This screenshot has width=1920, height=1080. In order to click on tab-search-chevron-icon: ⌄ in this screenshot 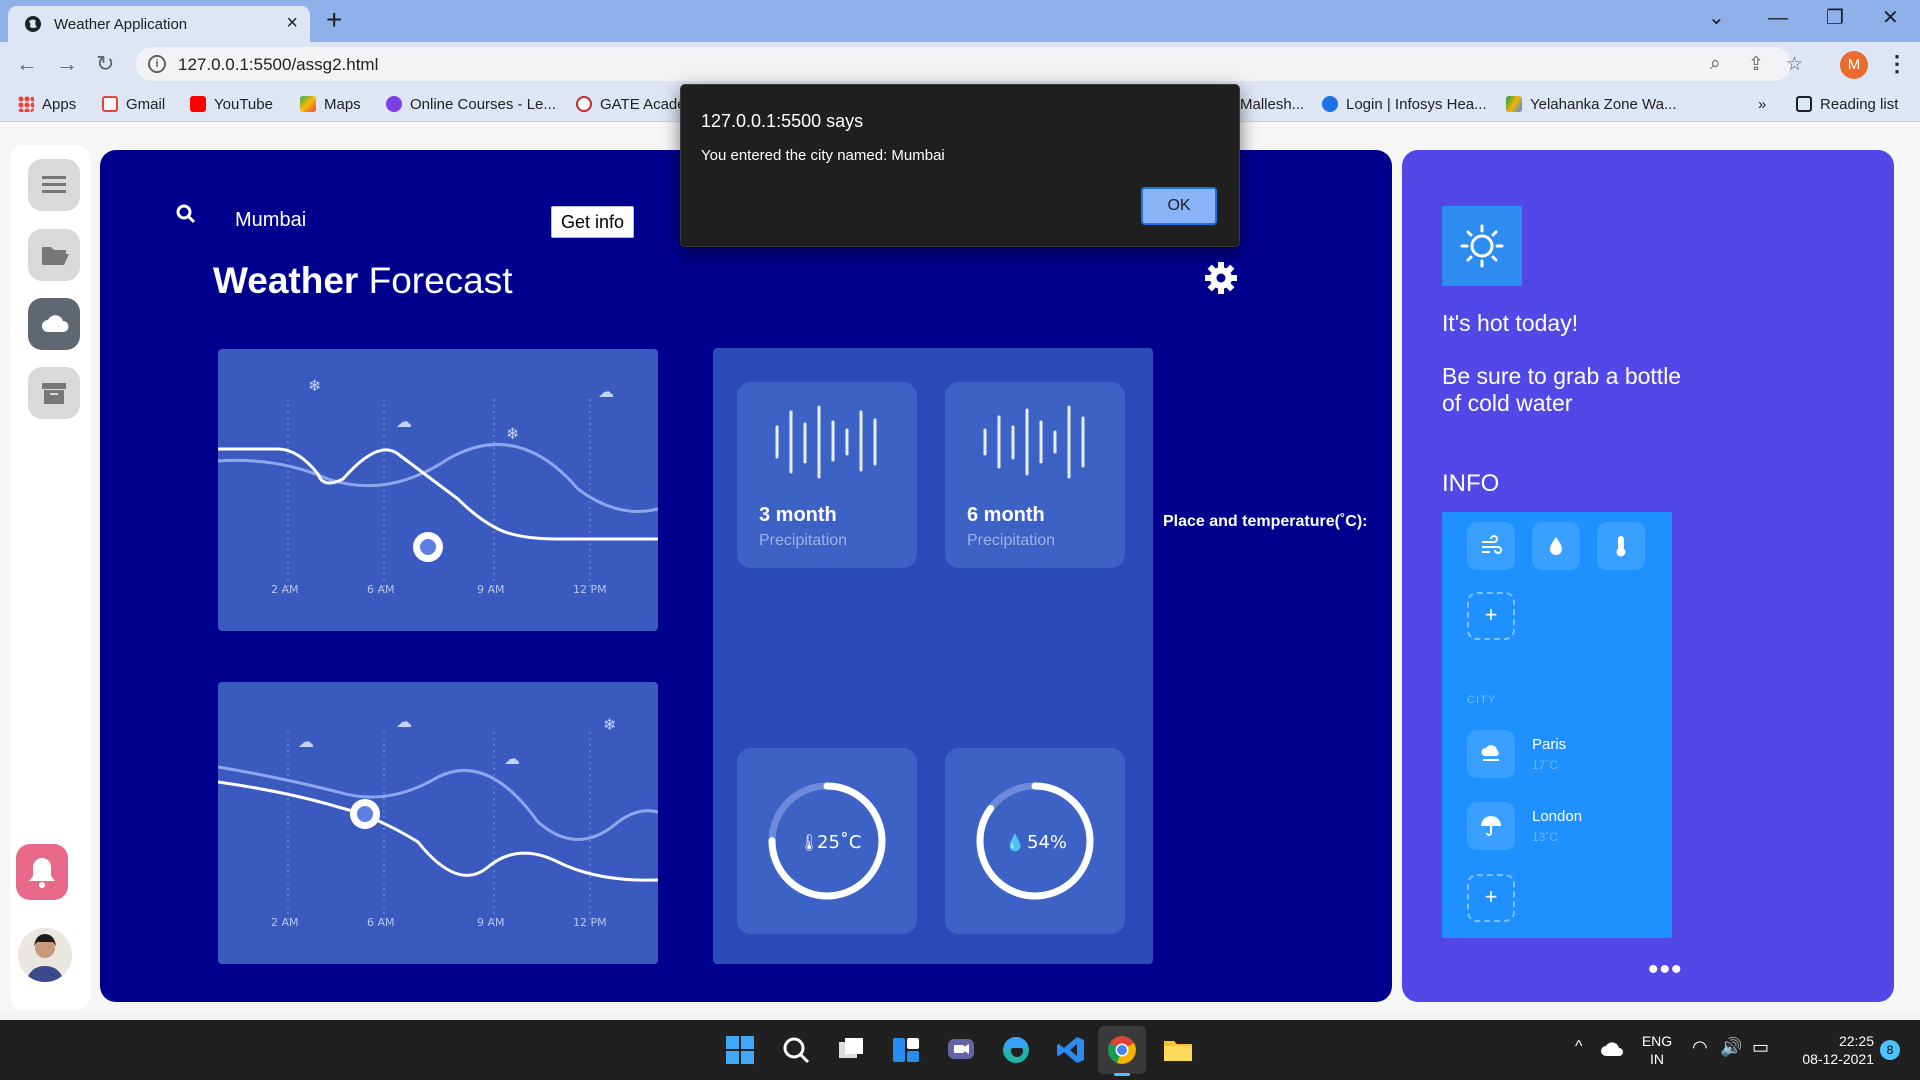, I will do `click(1716, 18)`.